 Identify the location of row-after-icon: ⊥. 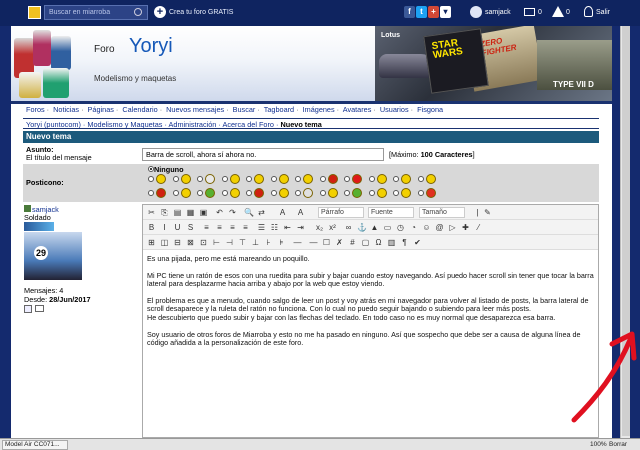
(255, 242).